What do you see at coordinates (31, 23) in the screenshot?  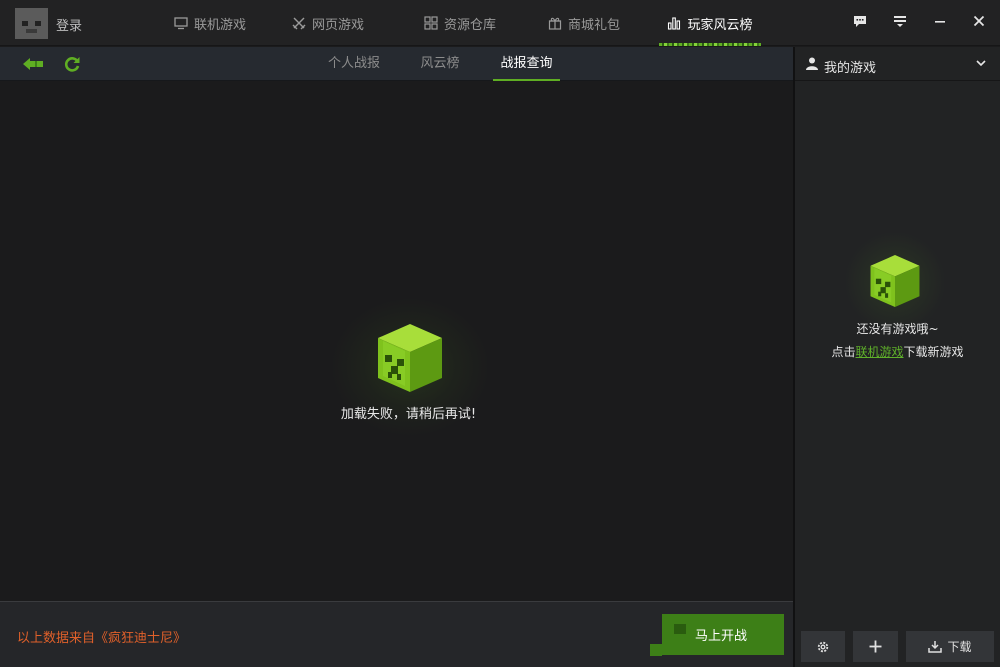 I see `avatar` at bounding box center [31, 23].